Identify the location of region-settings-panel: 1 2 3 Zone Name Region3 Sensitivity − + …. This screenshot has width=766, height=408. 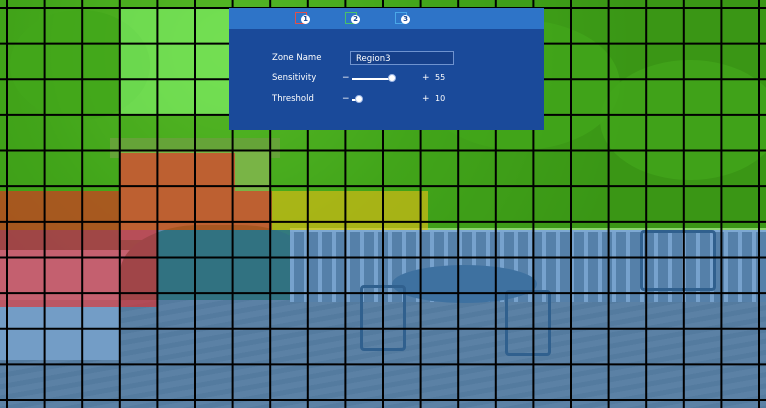
(386, 69).